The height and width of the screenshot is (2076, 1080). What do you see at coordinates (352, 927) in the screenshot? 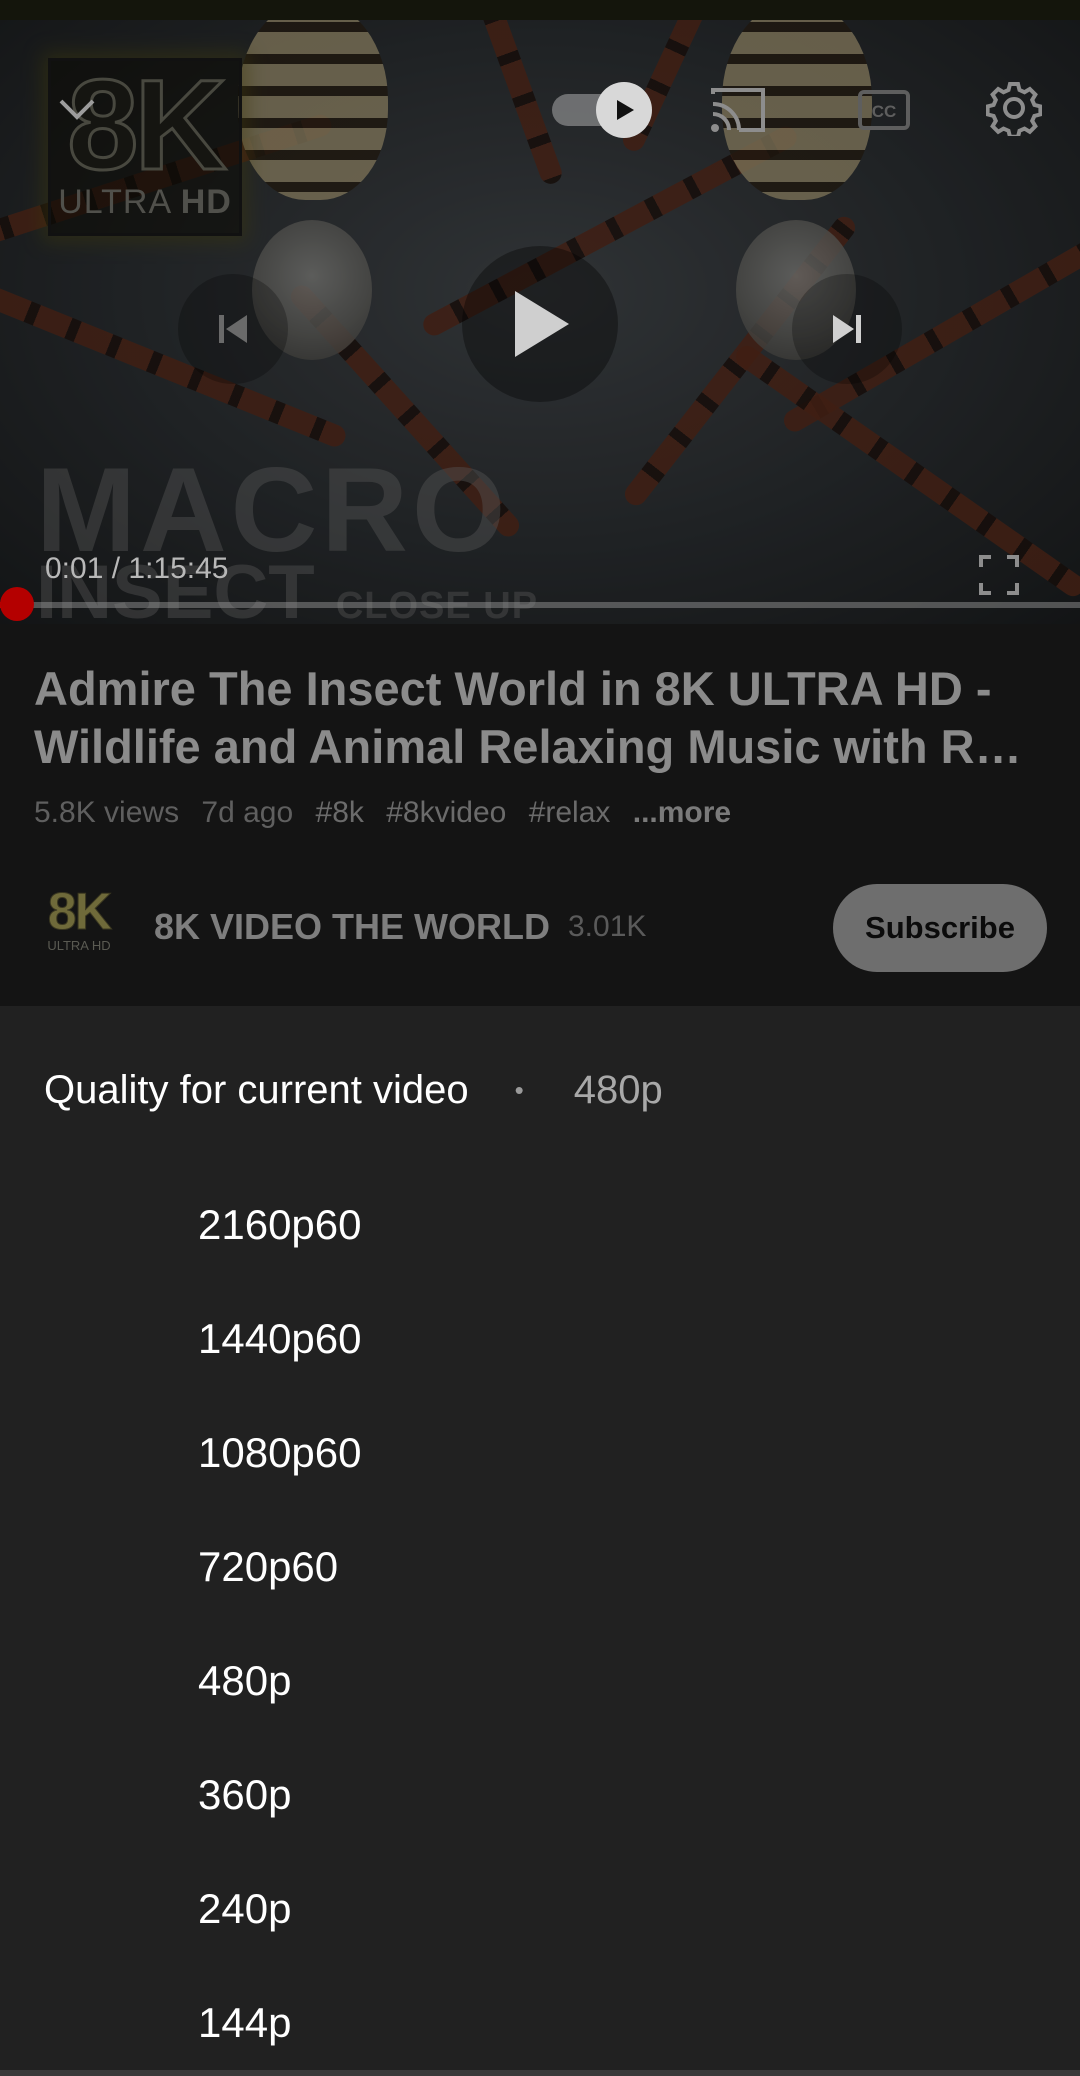
I see `channel-name: 8K VIDEO THE WORLD` at bounding box center [352, 927].